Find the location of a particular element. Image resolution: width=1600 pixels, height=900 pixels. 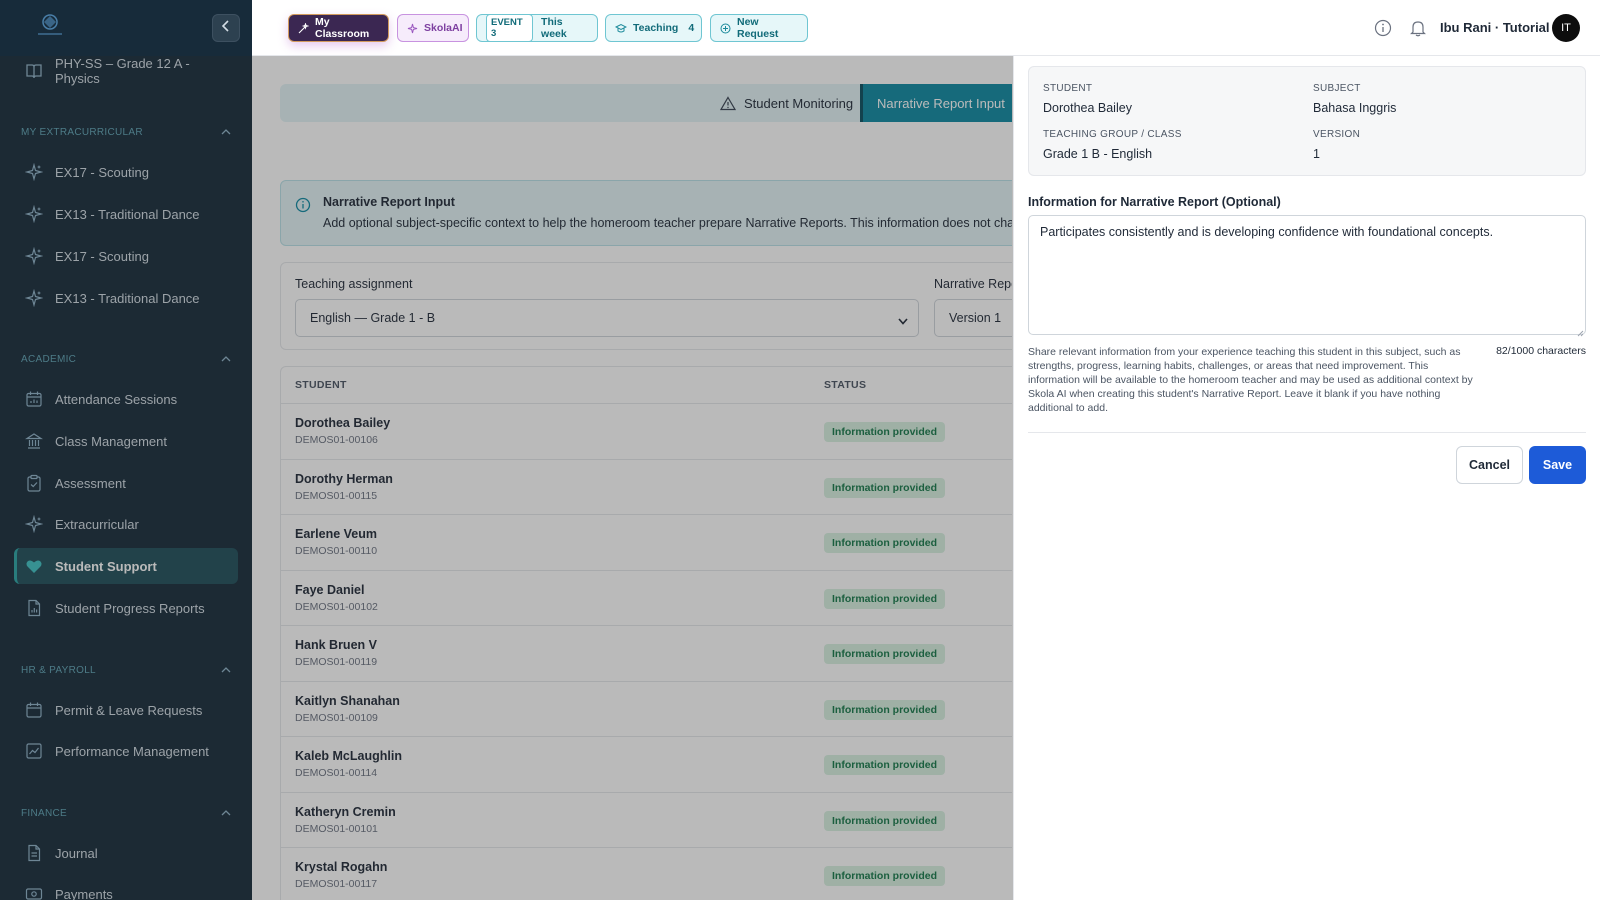

teaching-count: 4 is located at coordinates (691, 28).